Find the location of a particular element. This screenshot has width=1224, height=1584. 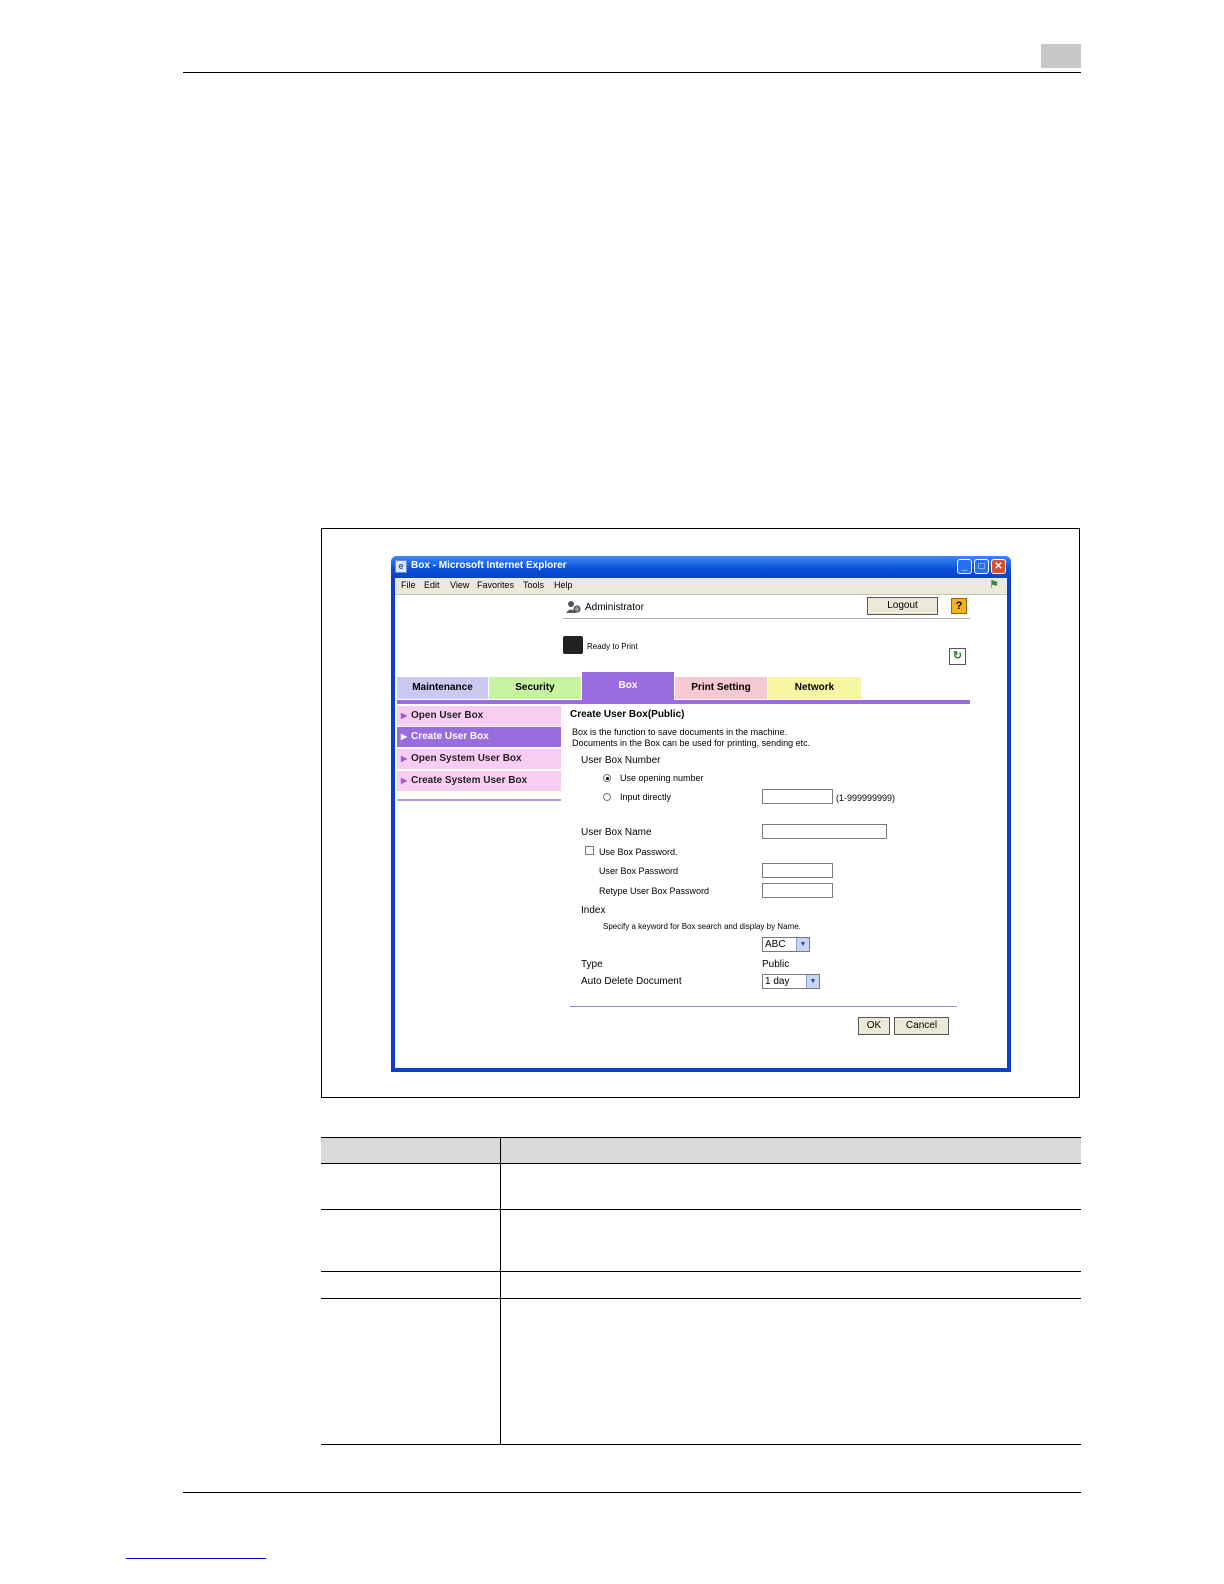

table-header-row is located at coordinates (701, 1150).